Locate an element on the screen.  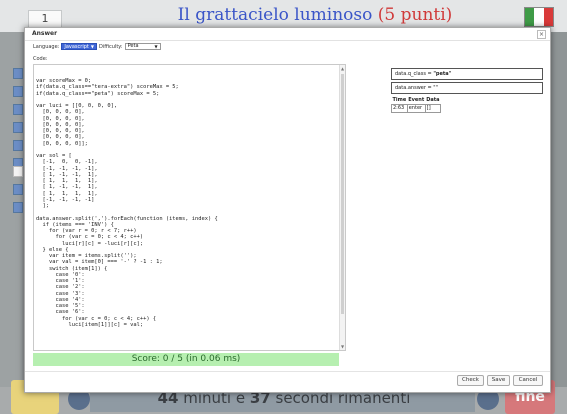
score-bar: Score: 0 / 5 (in 0.06 ms) is located at coordinates (186, 359).